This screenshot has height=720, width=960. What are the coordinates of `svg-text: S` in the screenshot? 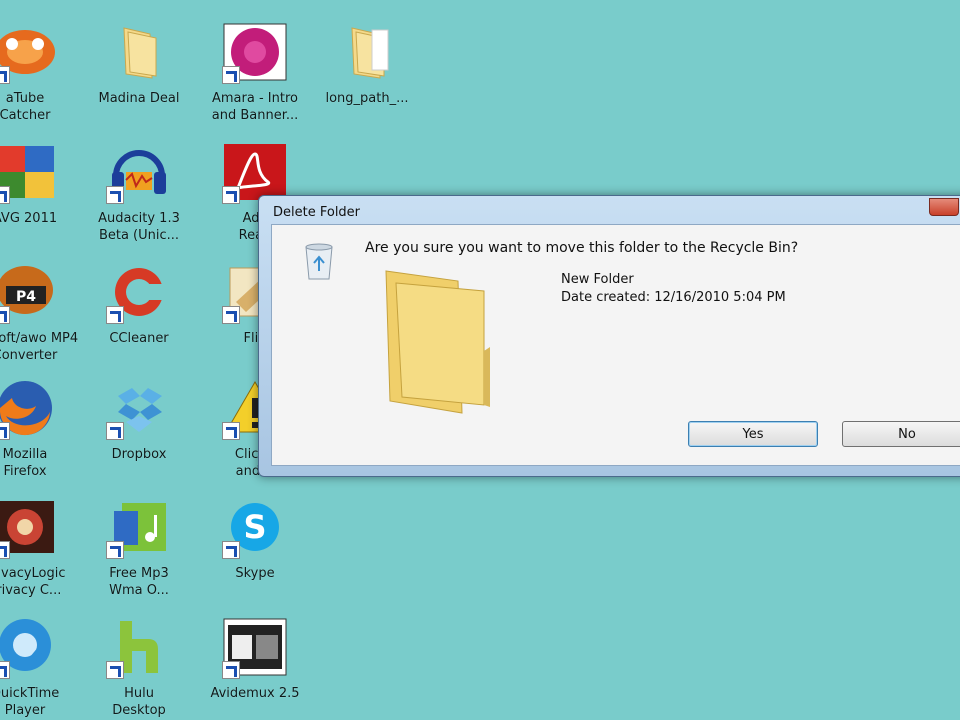 It's located at (254, 527).